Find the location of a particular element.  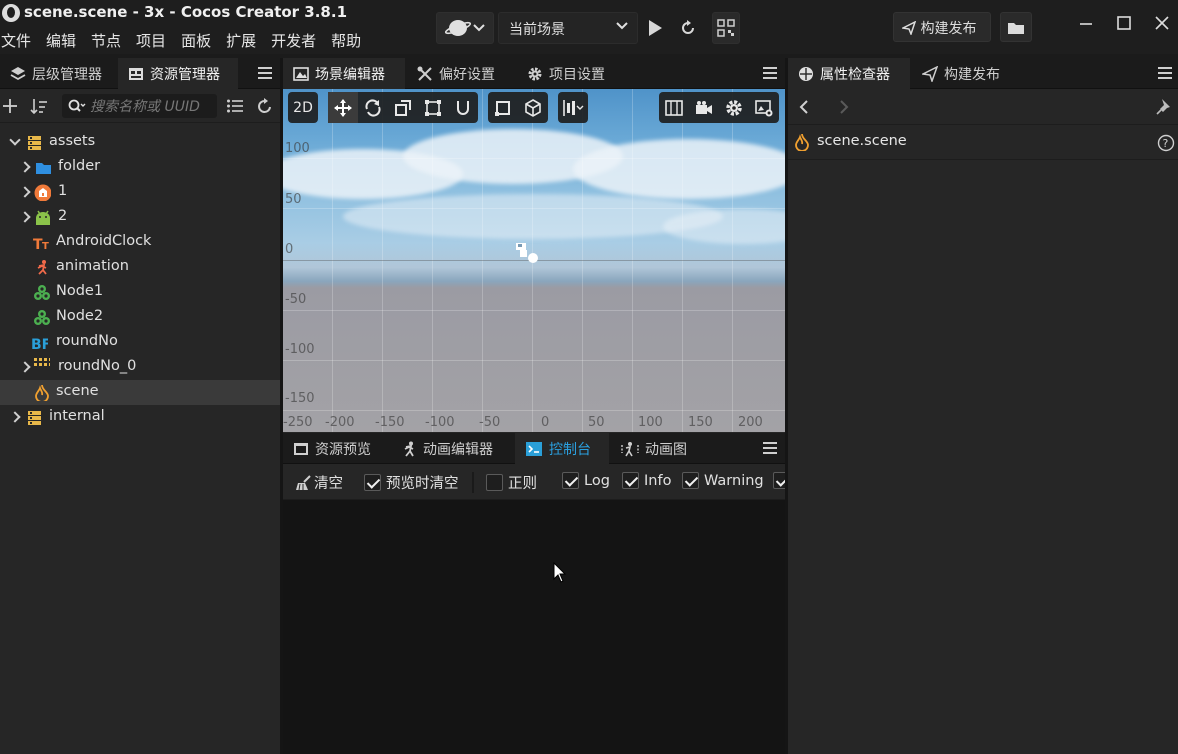

tree-item-internal: internal is located at coordinates (140, 417).